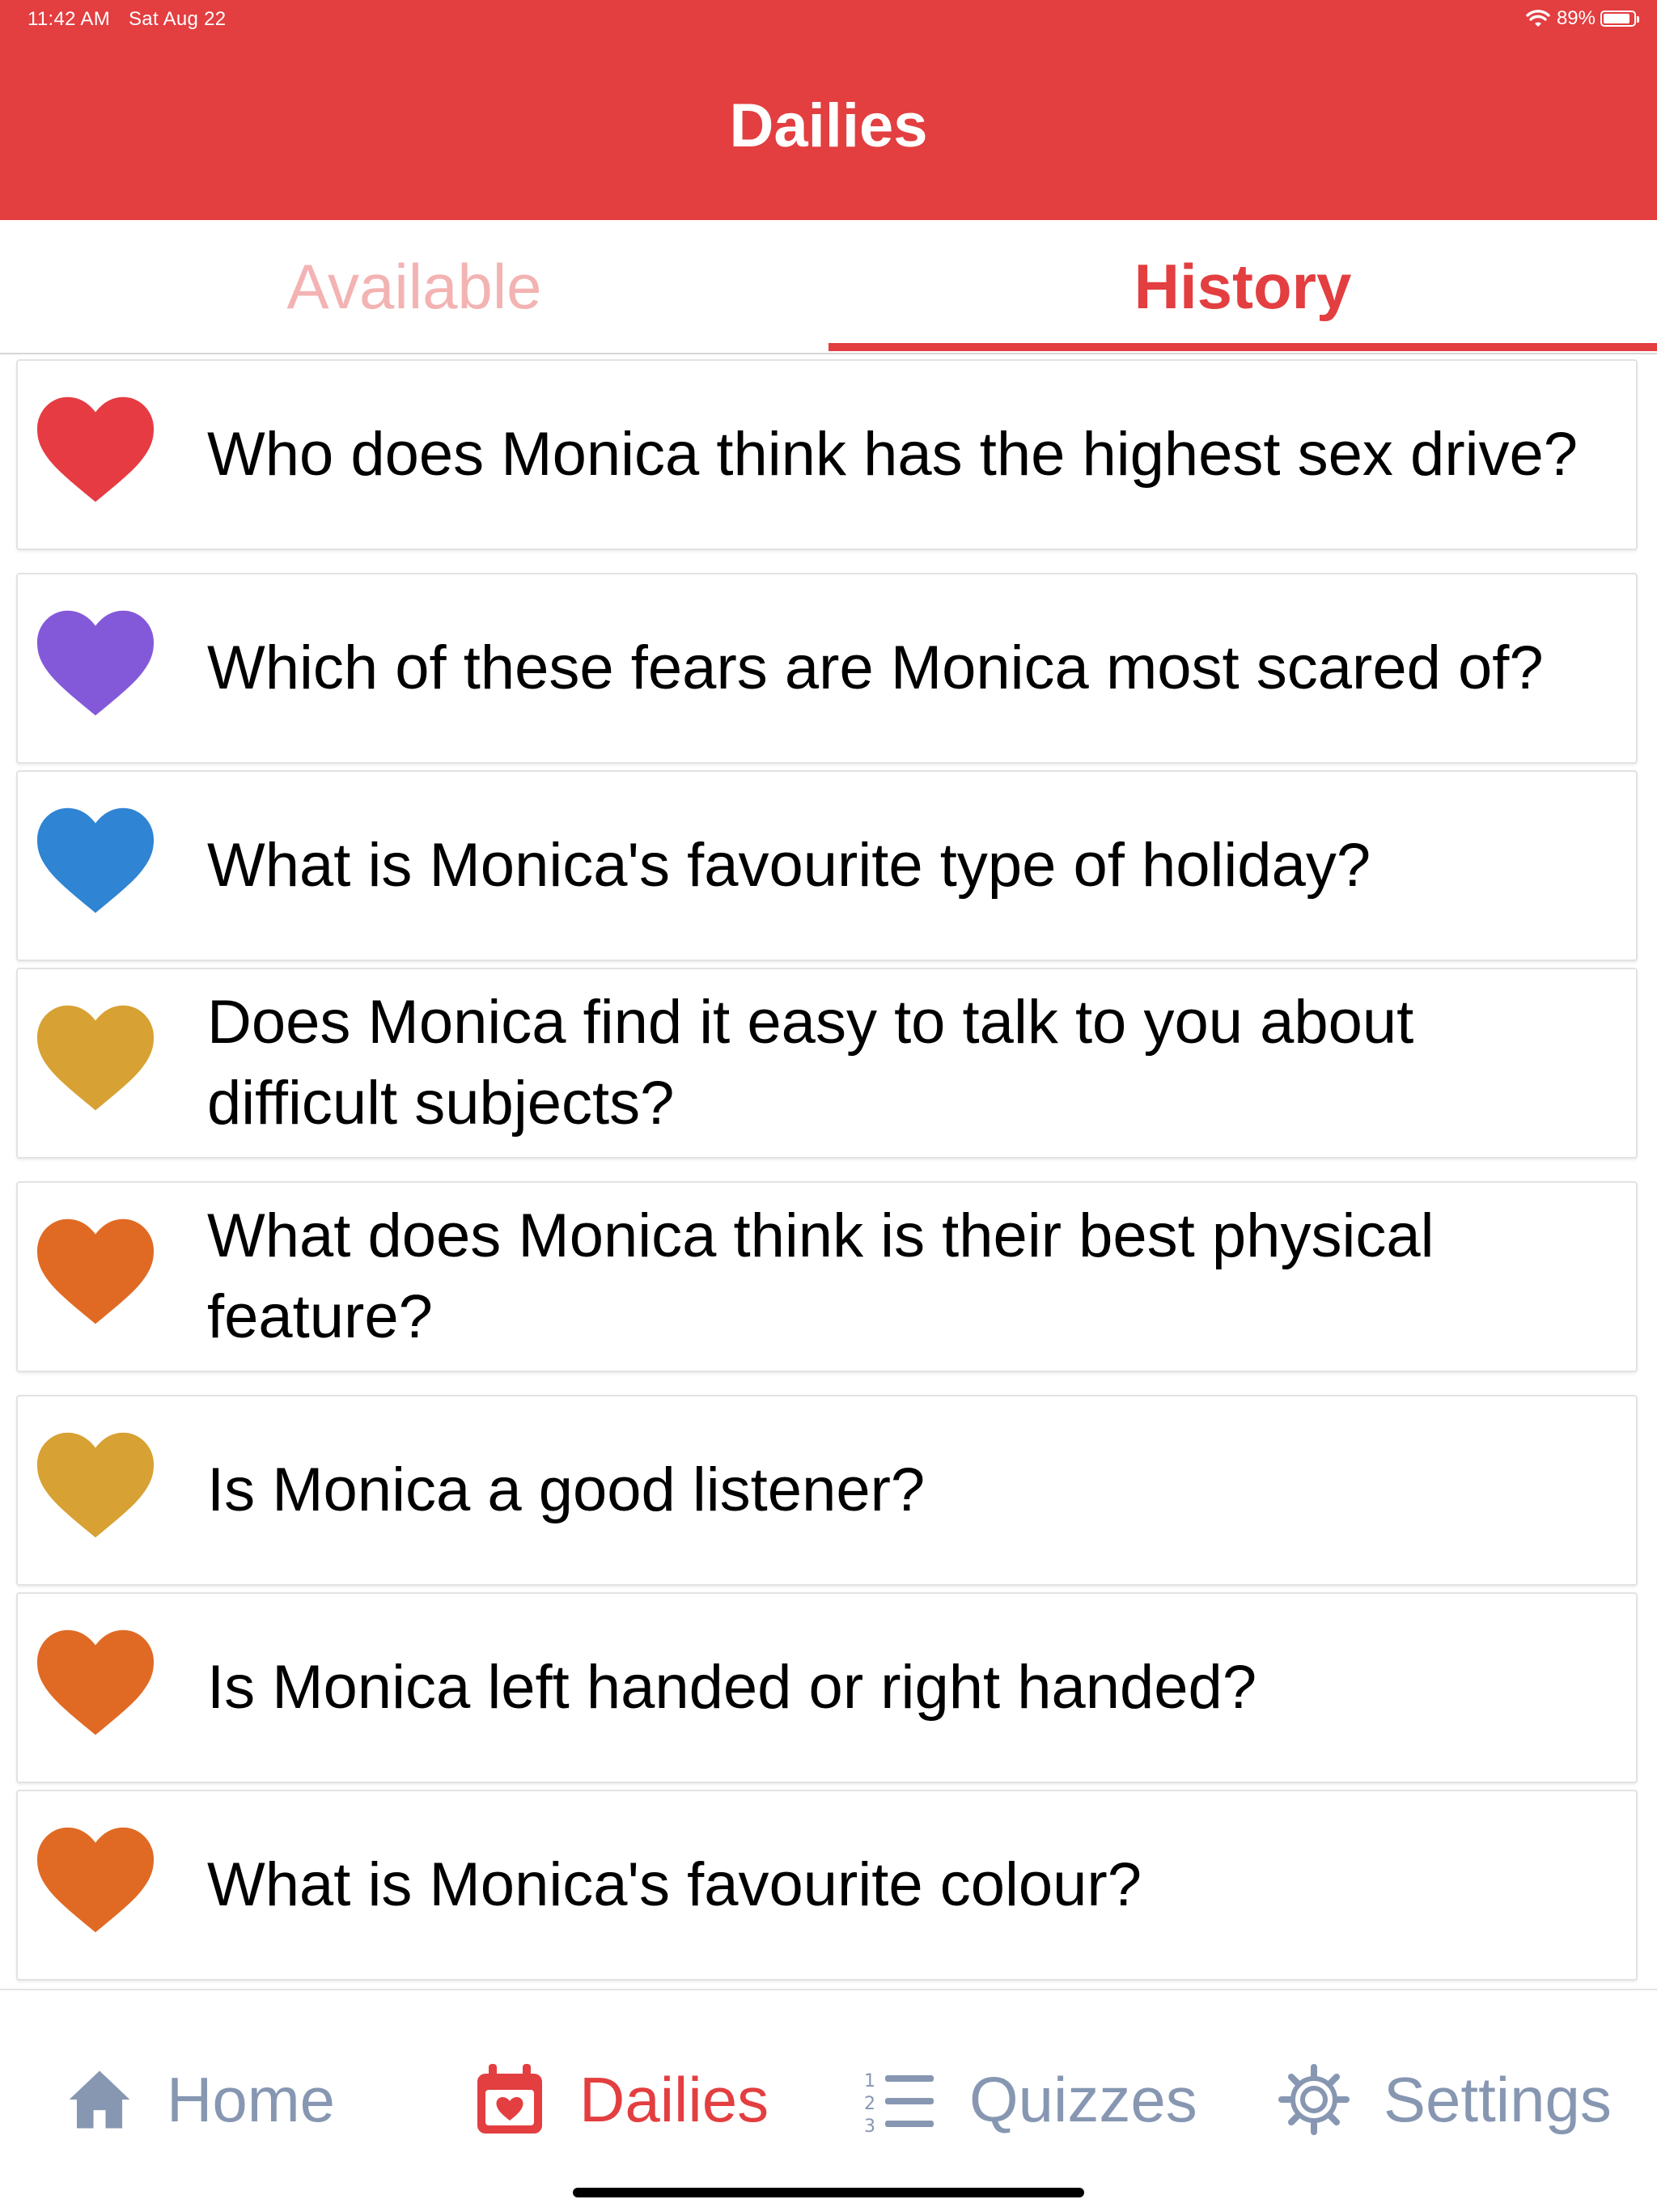 The width and height of the screenshot is (1657, 2212). What do you see at coordinates (828, 125) in the screenshot?
I see `page-title: Dailies` at bounding box center [828, 125].